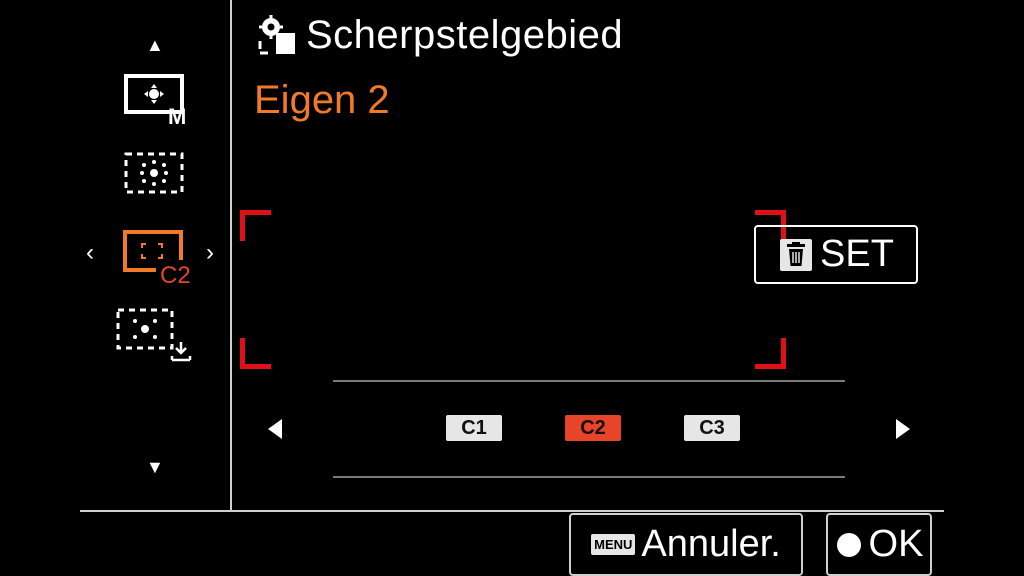  I want to click on cancel-button: MENU Annuler., so click(686, 544).